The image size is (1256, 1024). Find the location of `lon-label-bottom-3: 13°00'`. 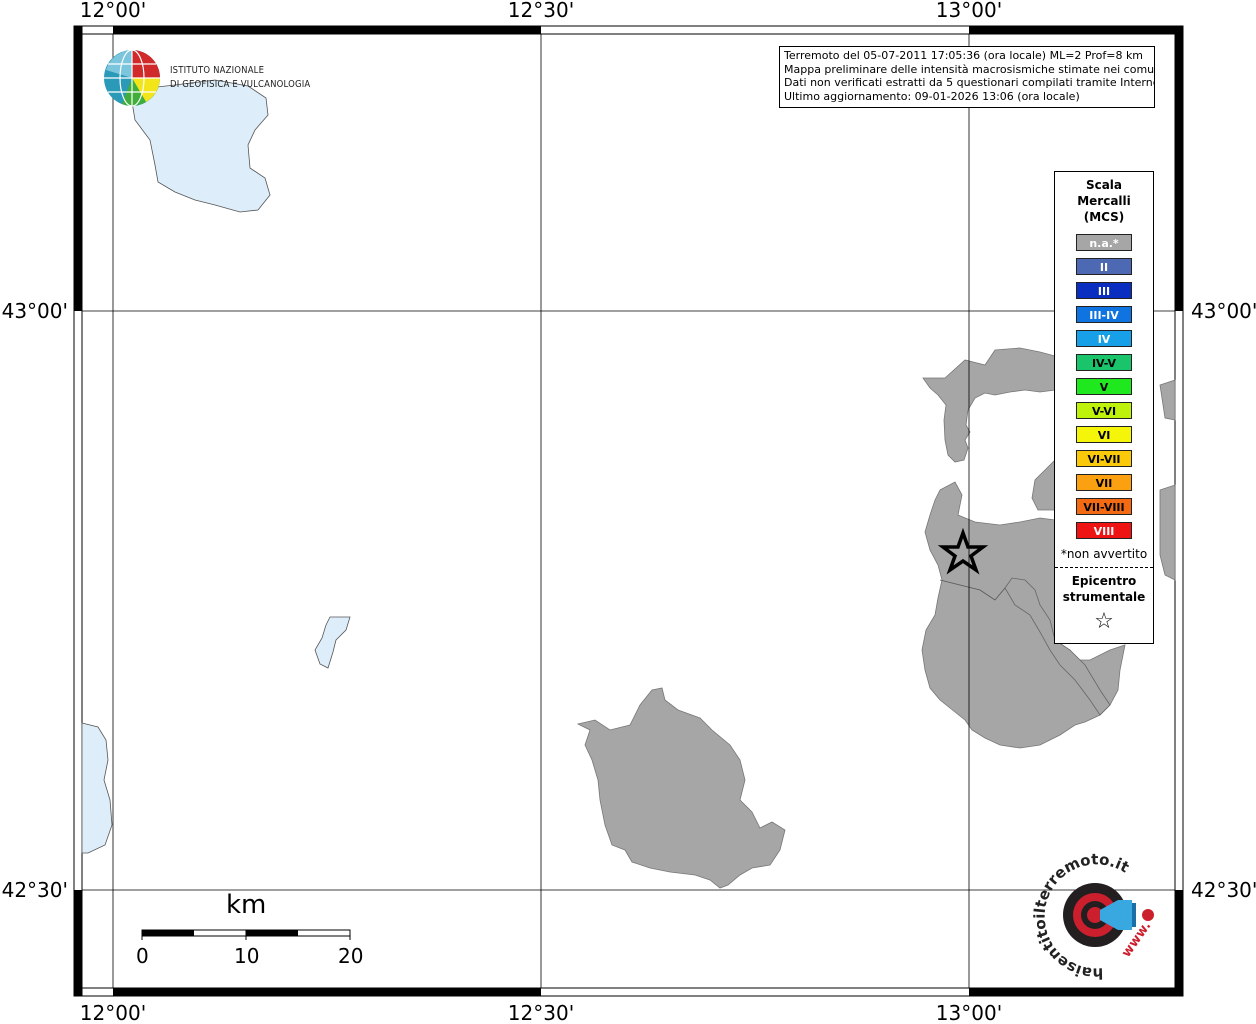

lon-label-bottom-3: 13°00' is located at coordinates (969, 1012).